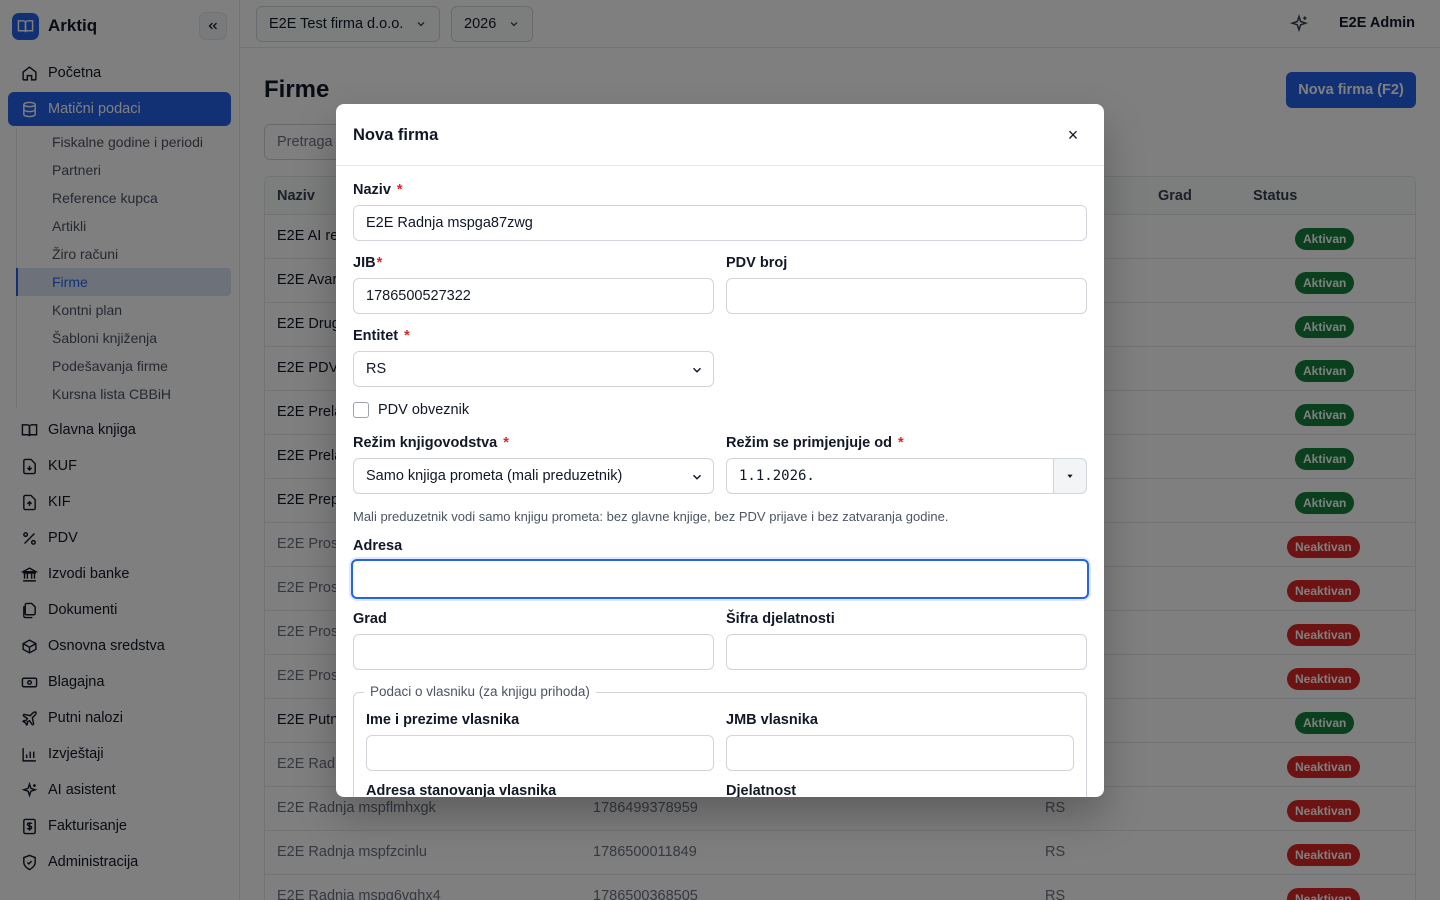 Image resolution: width=1440 pixels, height=900 pixels. Describe the element at coordinates (757, 263) in the screenshot. I see `pdv-broj-label: PDV broj` at that location.